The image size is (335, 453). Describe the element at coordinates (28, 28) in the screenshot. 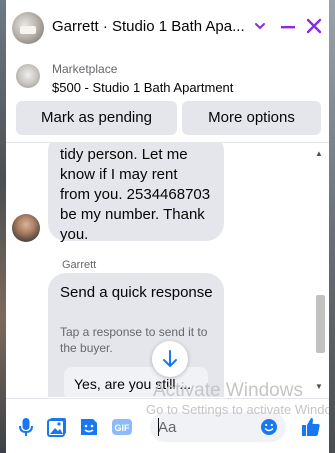

I see `conversation-avatar` at that location.